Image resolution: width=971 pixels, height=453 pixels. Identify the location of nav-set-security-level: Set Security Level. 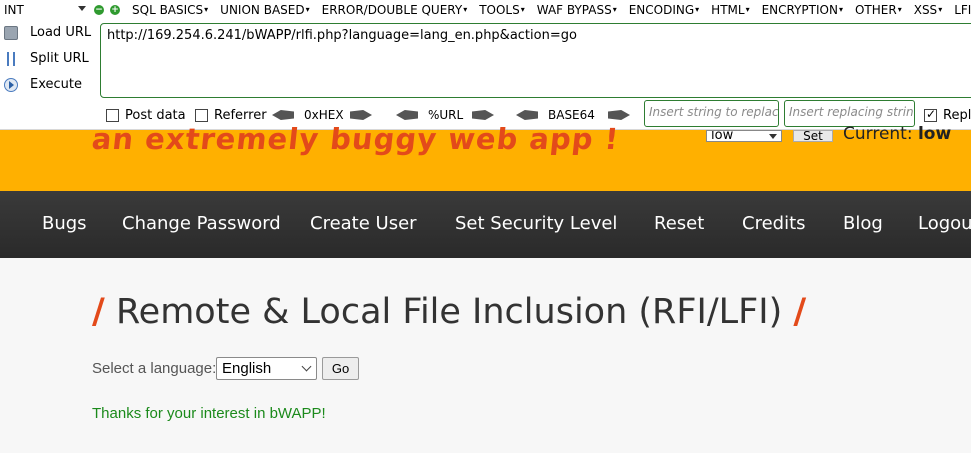
(536, 223).